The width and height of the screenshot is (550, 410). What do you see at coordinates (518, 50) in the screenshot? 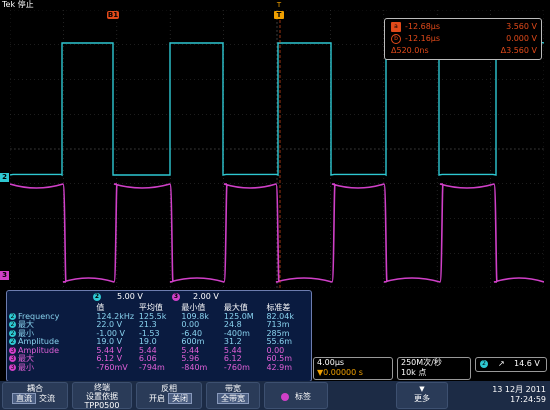
I see `cursor-delta-volt: Δ3.560 V` at bounding box center [518, 50].